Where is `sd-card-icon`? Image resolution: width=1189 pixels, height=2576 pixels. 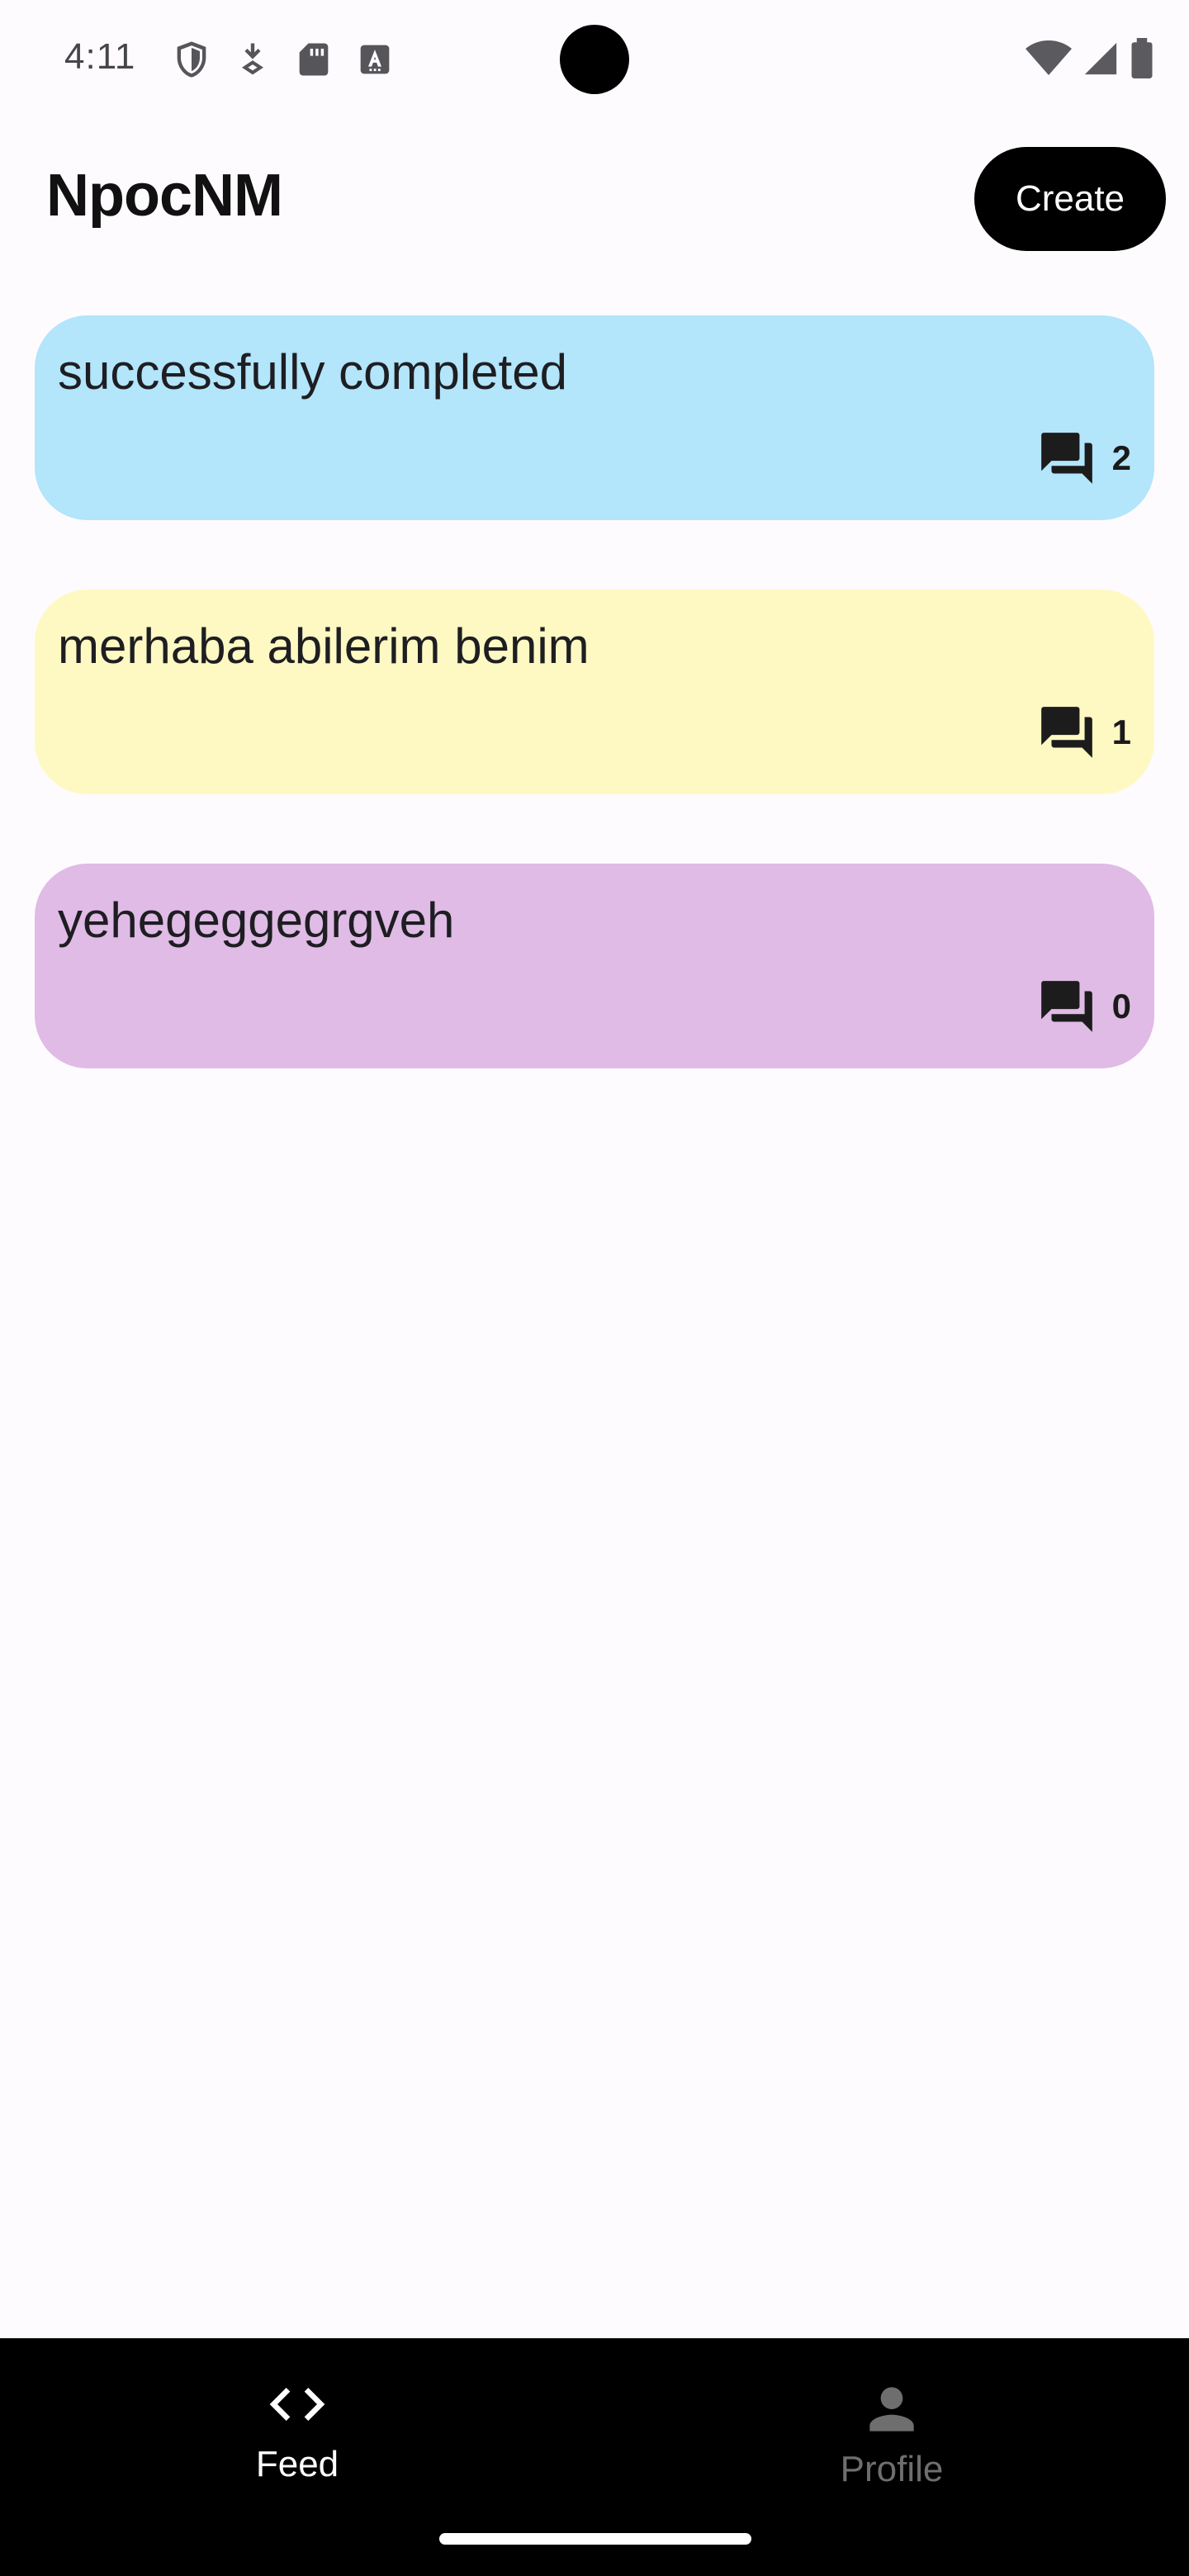
sd-card-icon is located at coordinates (313, 59).